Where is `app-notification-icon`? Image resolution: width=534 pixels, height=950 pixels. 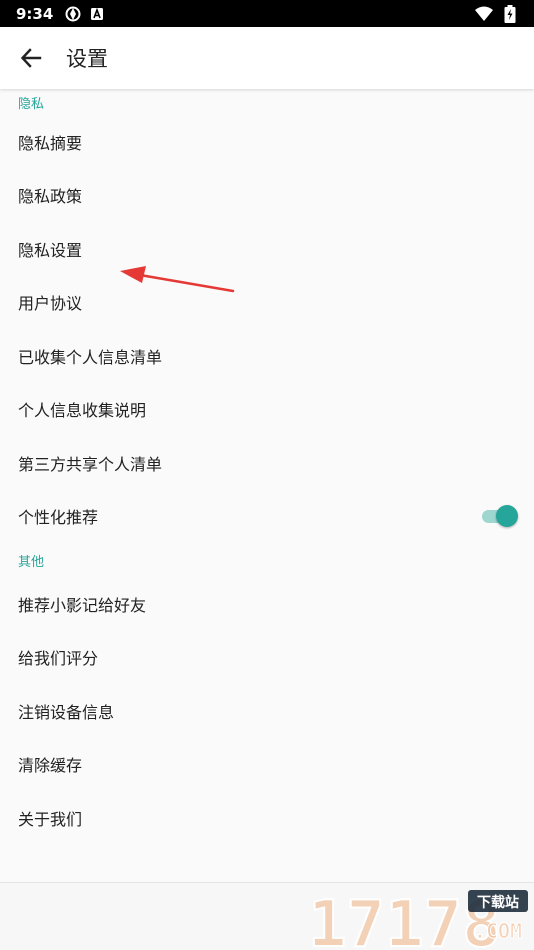
app-notification-icon is located at coordinates (73, 14).